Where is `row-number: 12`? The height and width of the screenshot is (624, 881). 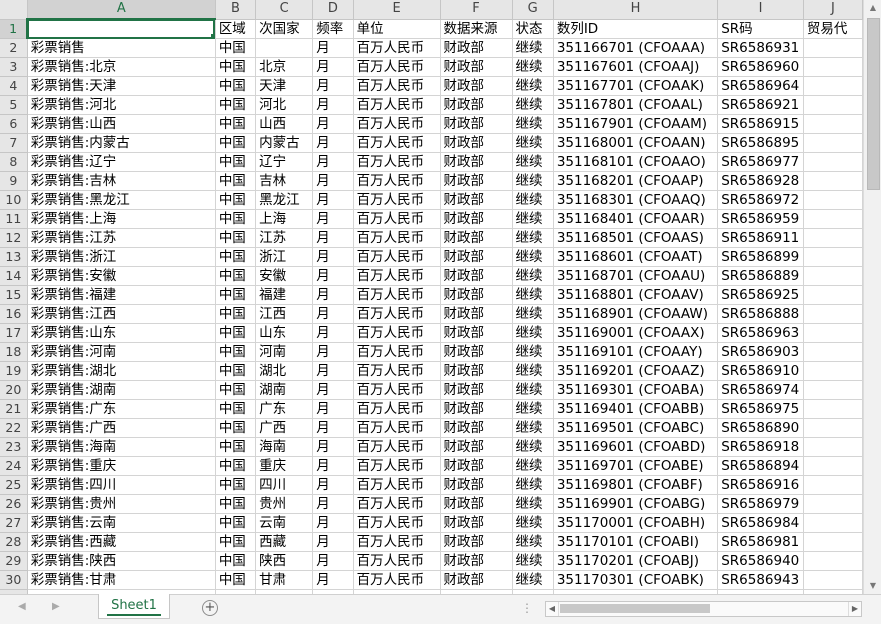 row-number: 12 is located at coordinates (14, 238).